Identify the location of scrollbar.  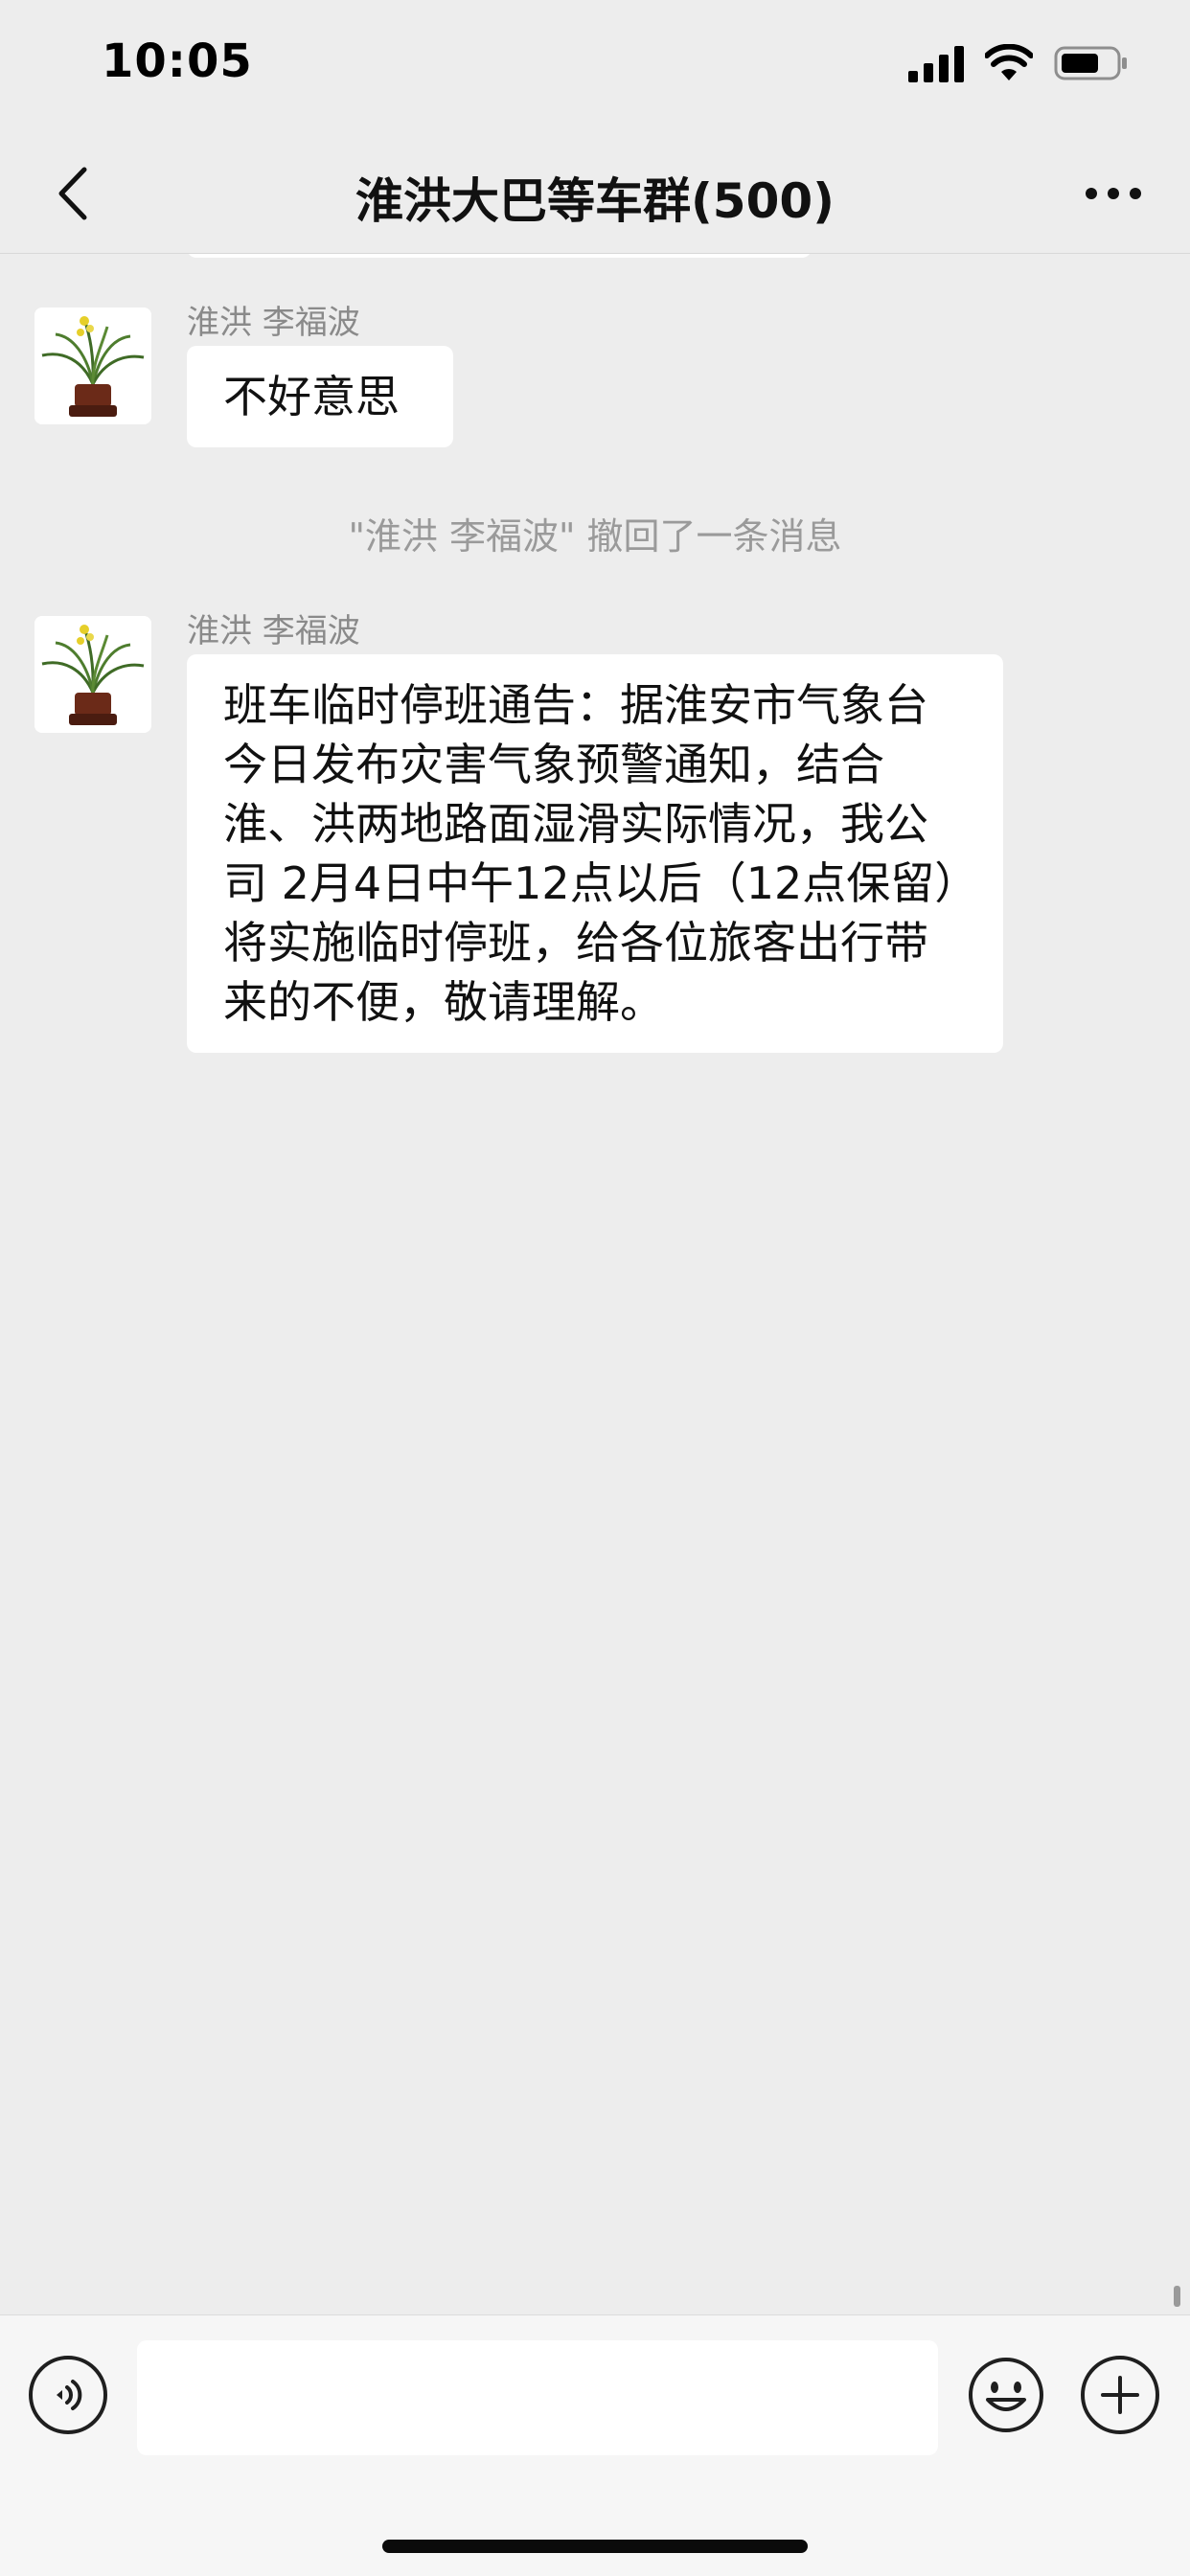
(1177, 2297).